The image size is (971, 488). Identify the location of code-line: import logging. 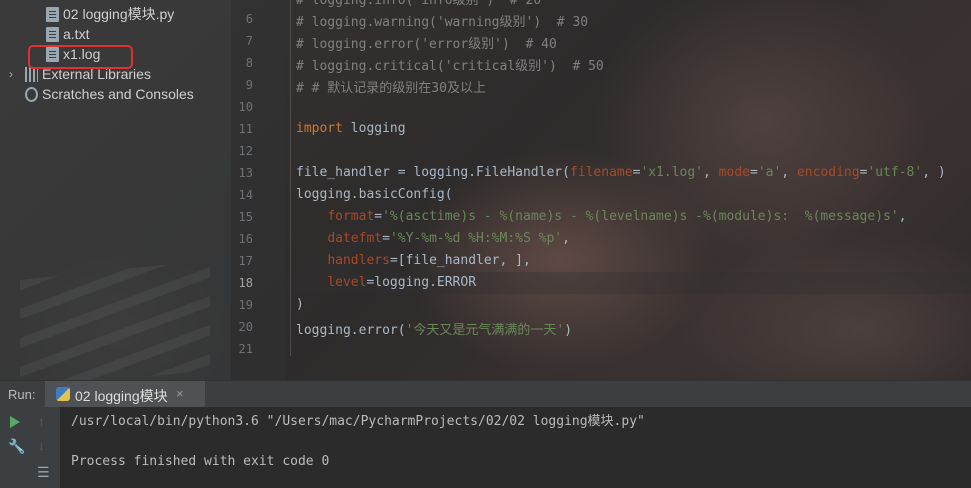
(351, 128).